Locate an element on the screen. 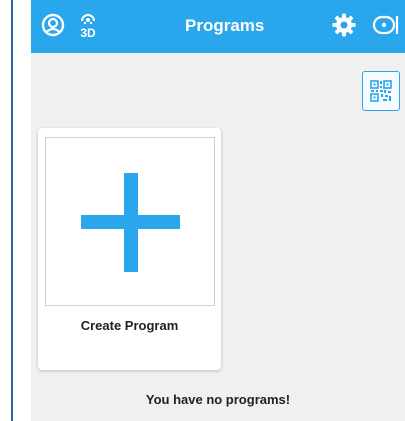  account-circle-icon is located at coordinates (53, 25).